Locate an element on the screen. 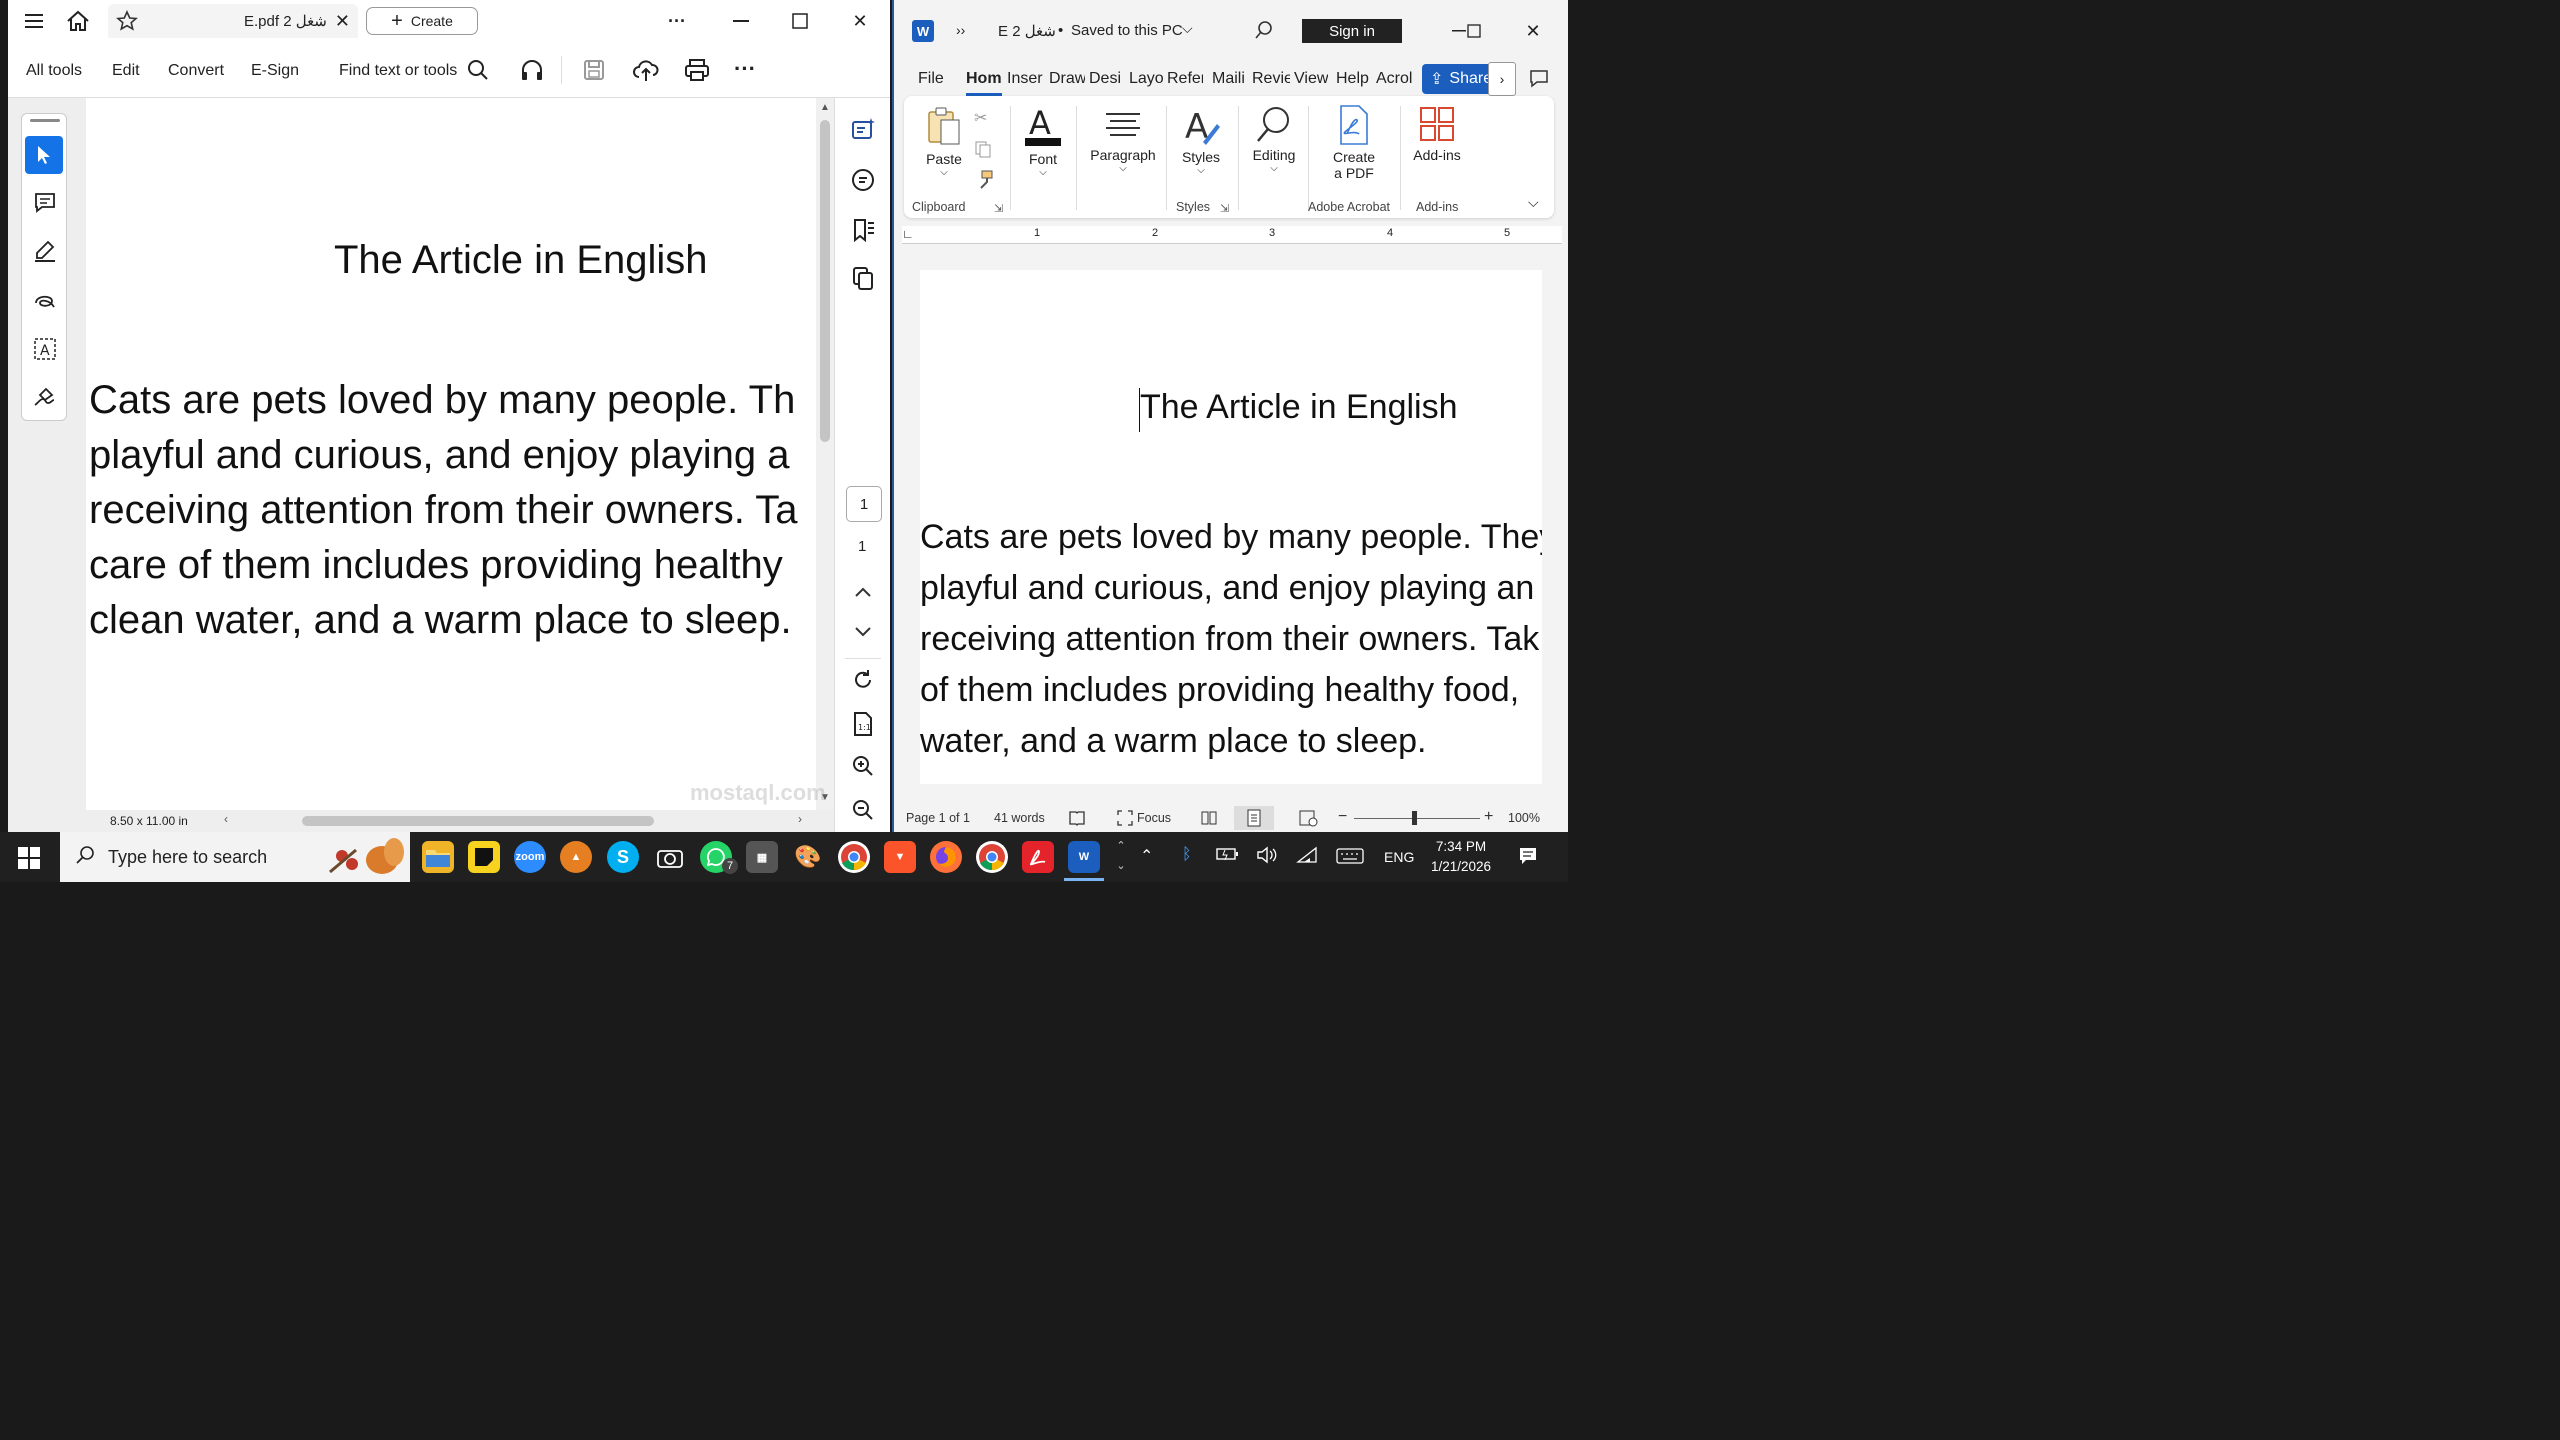 Image resolution: width=2560 pixels, height=1440 pixels. vlc-app-icon: ▲ is located at coordinates (576, 857).